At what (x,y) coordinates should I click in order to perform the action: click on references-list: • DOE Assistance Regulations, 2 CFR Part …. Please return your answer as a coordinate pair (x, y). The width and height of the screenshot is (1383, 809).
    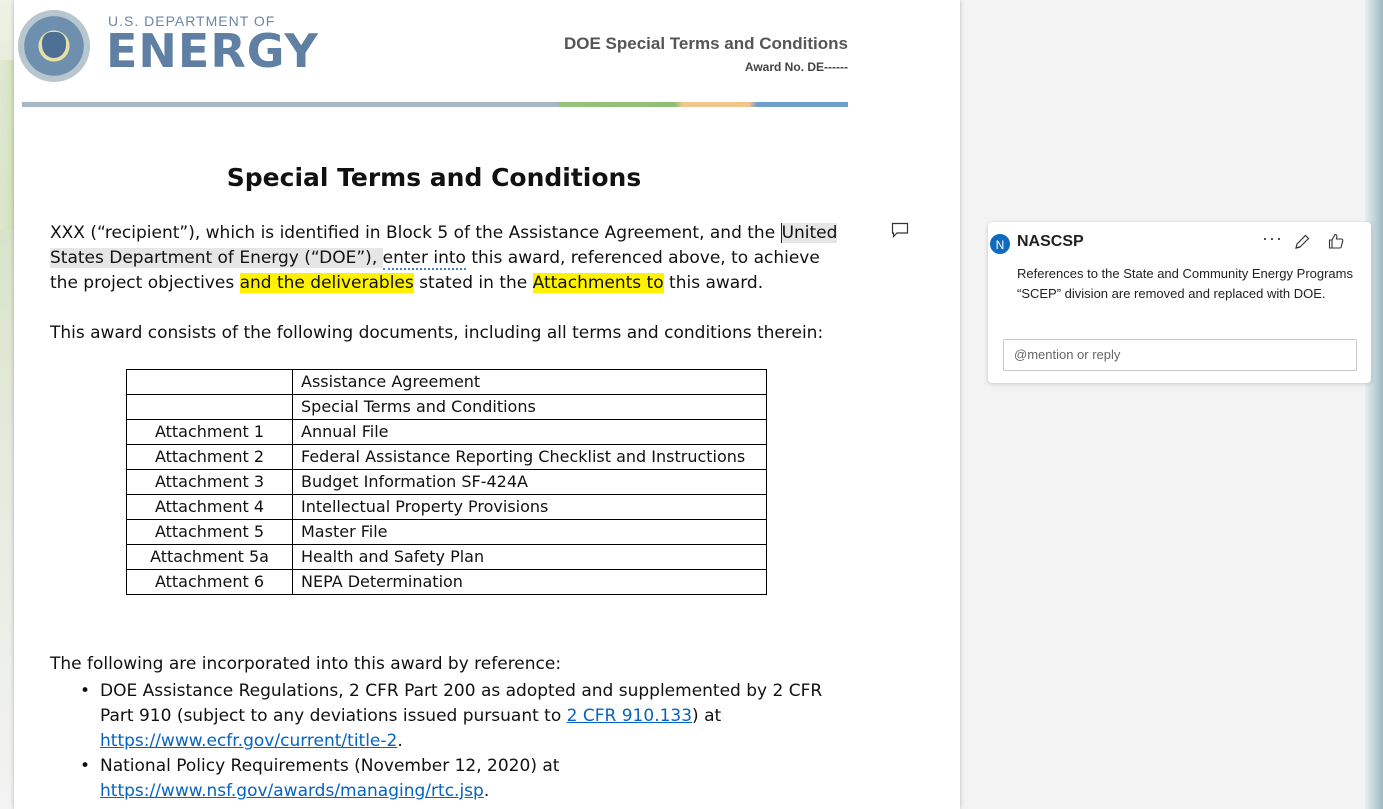
    Looking at the image, I should click on (470, 741).